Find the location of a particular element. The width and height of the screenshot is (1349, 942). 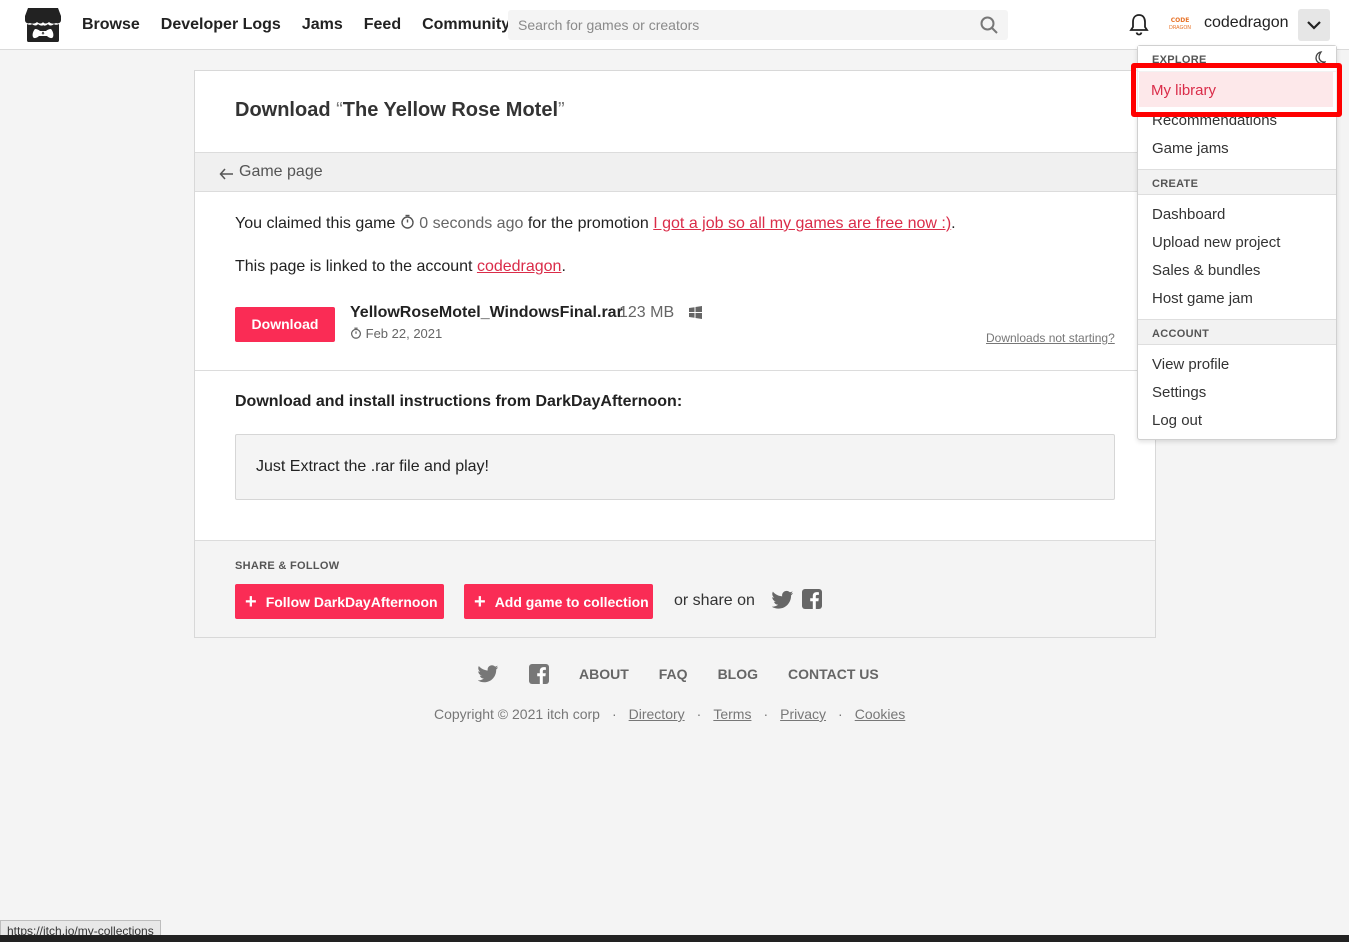

username-label: codedragon is located at coordinates (1246, 23).